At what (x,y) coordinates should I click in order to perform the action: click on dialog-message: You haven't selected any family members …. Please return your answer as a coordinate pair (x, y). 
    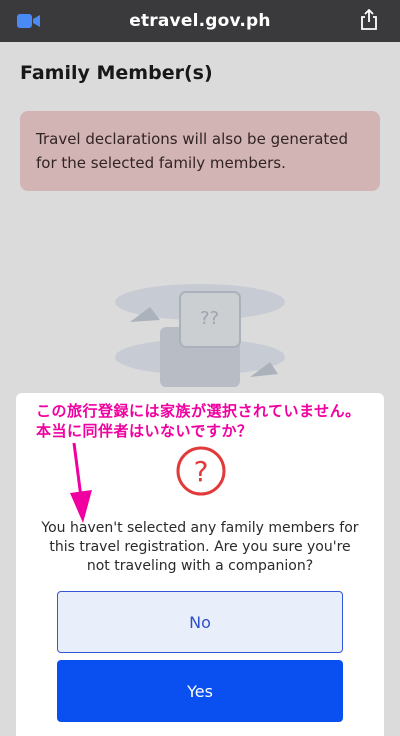
    Looking at the image, I should click on (200, 547).